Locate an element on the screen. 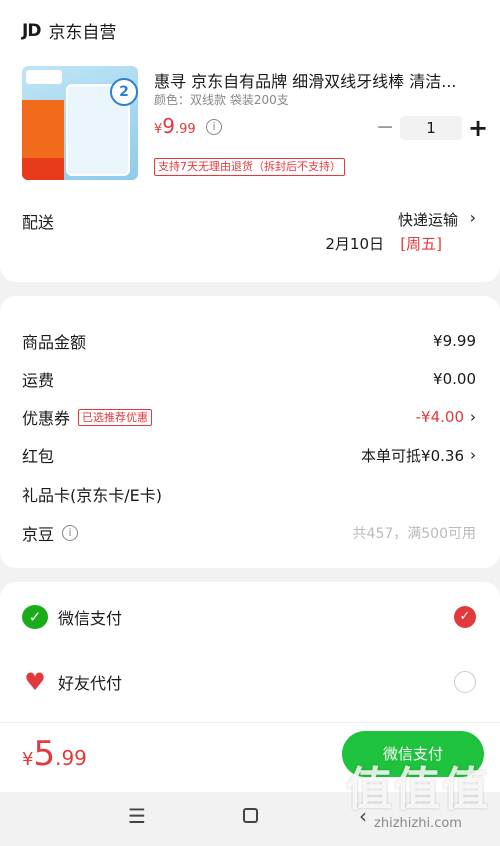 The image size is (500, 846). red-packet-label: 红包 is located at coordinates (38, 456).